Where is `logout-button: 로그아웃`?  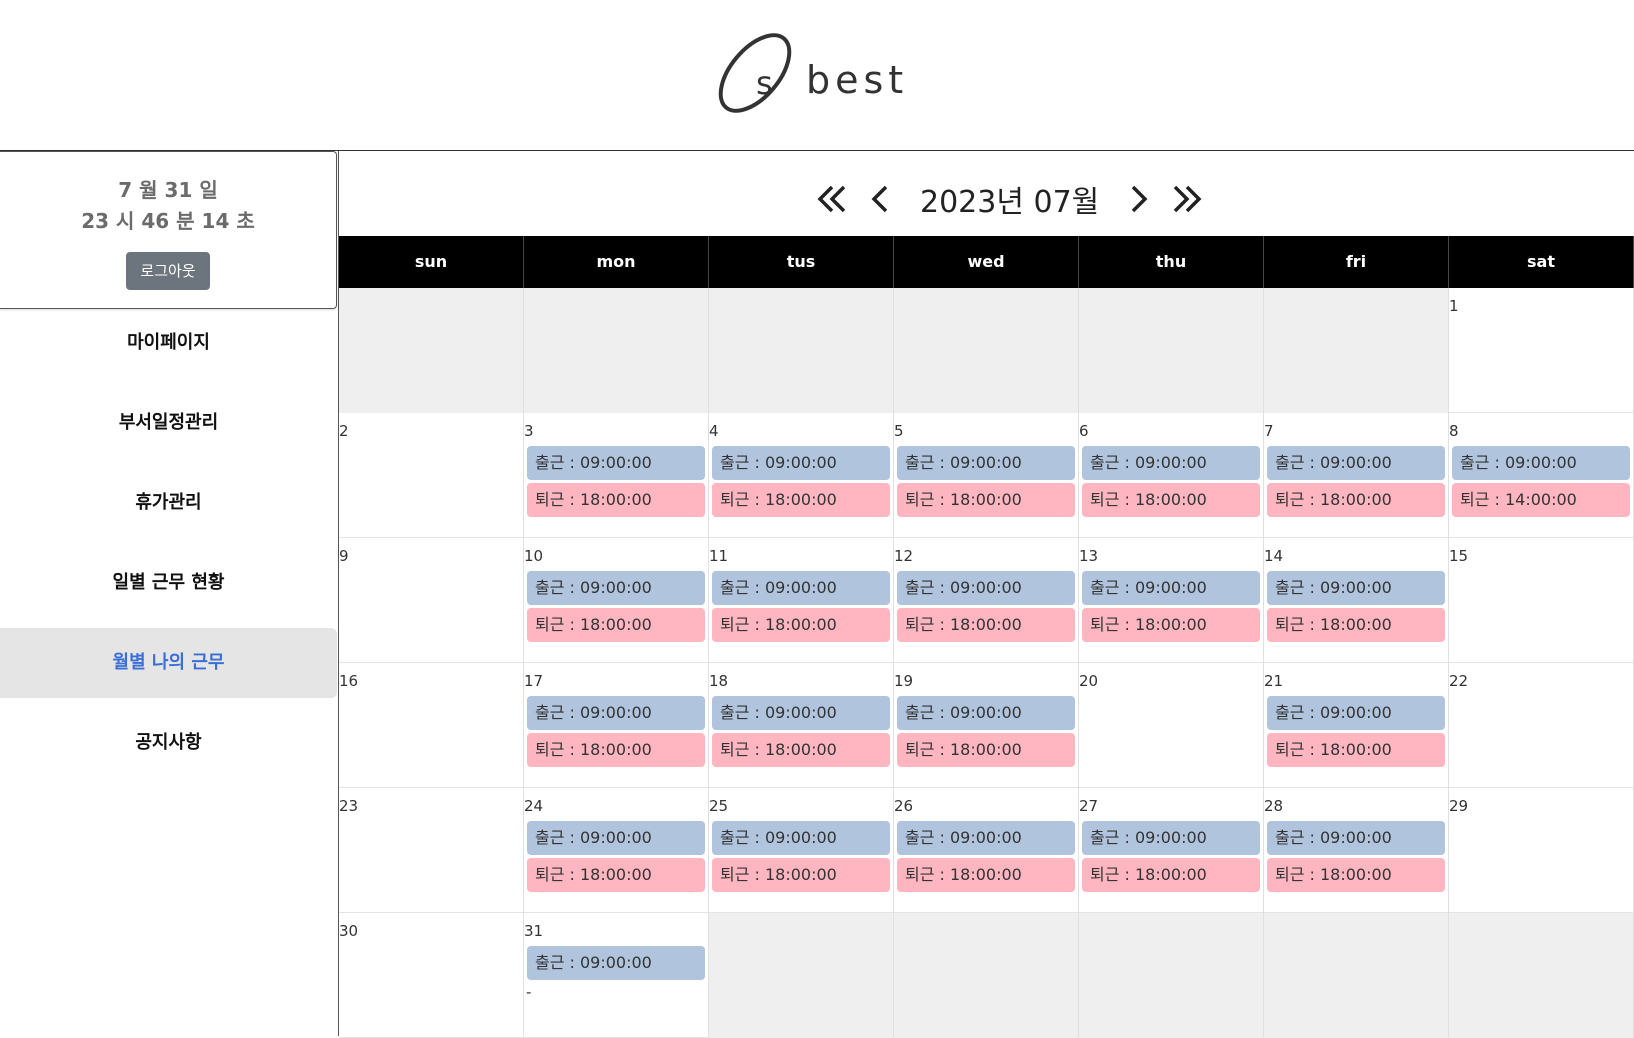
logout-button: 로그아웃 is located at coordinates (168, 271).